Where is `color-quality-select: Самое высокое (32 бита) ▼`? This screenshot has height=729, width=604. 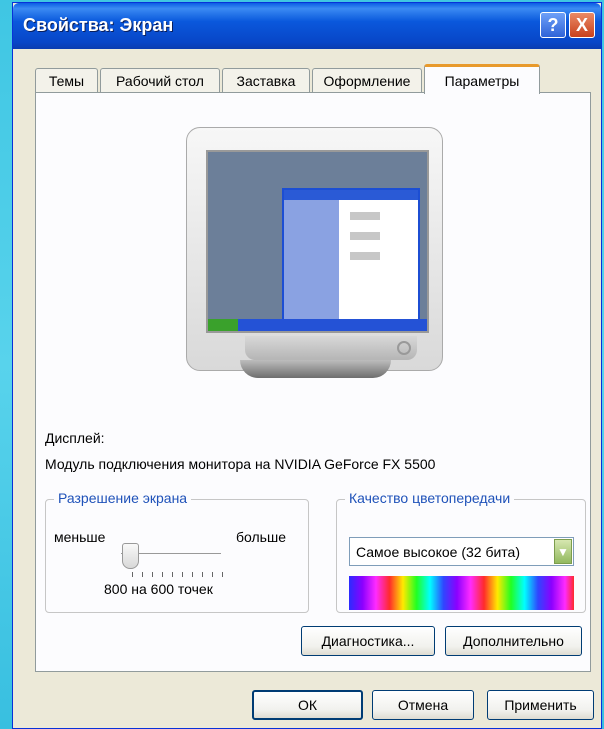
color-quality-select: Самое высокое (32 бита) ▼ is located at coordinates (461, 551).